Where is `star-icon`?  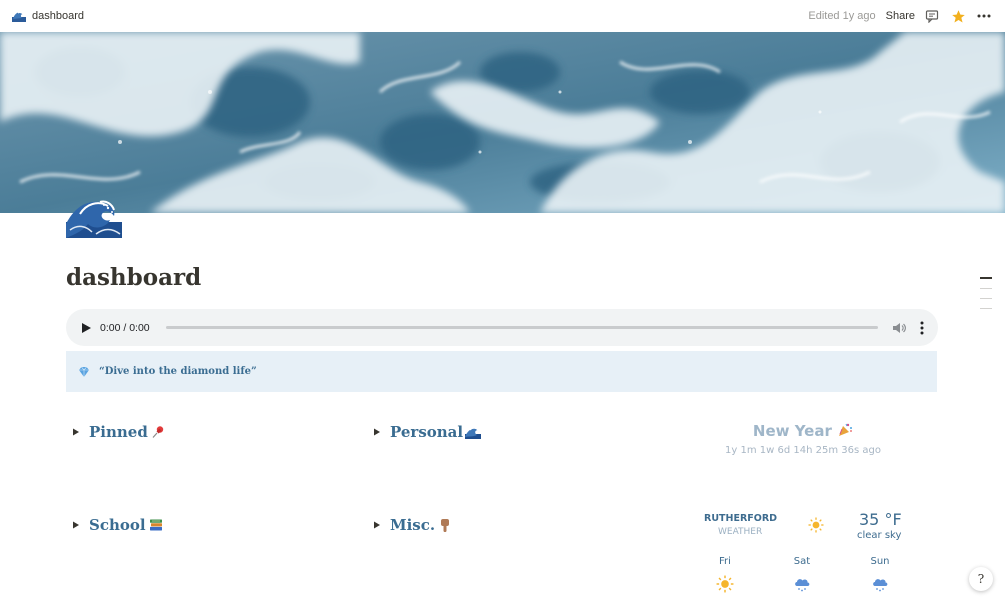
star-icon is located at coordinates (958, 16).